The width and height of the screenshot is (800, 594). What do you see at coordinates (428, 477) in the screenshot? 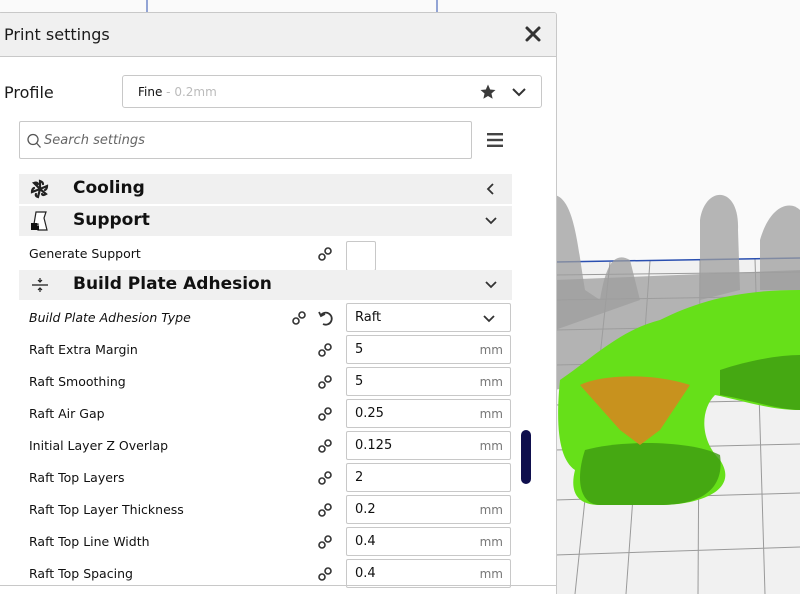
I see `raft-top-layers-input: 2` at bounding box center [428, 477].